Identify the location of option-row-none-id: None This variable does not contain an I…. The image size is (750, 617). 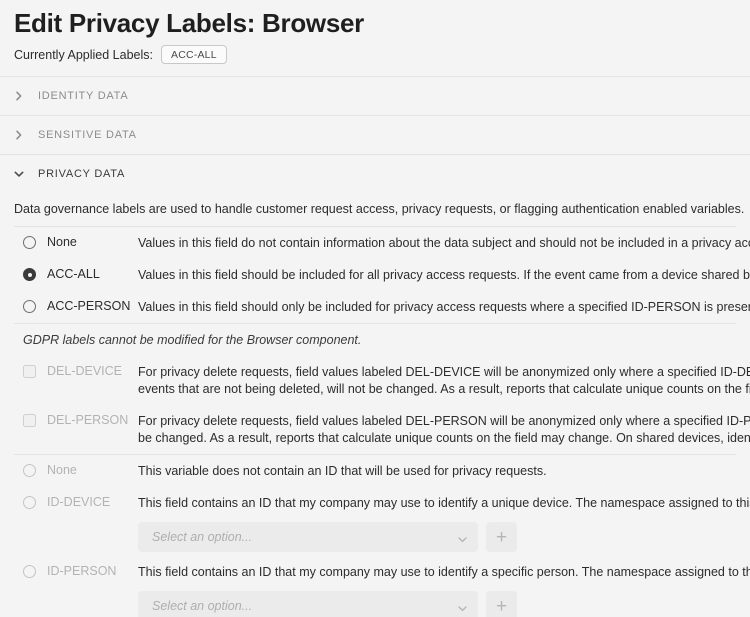
(375, 471).